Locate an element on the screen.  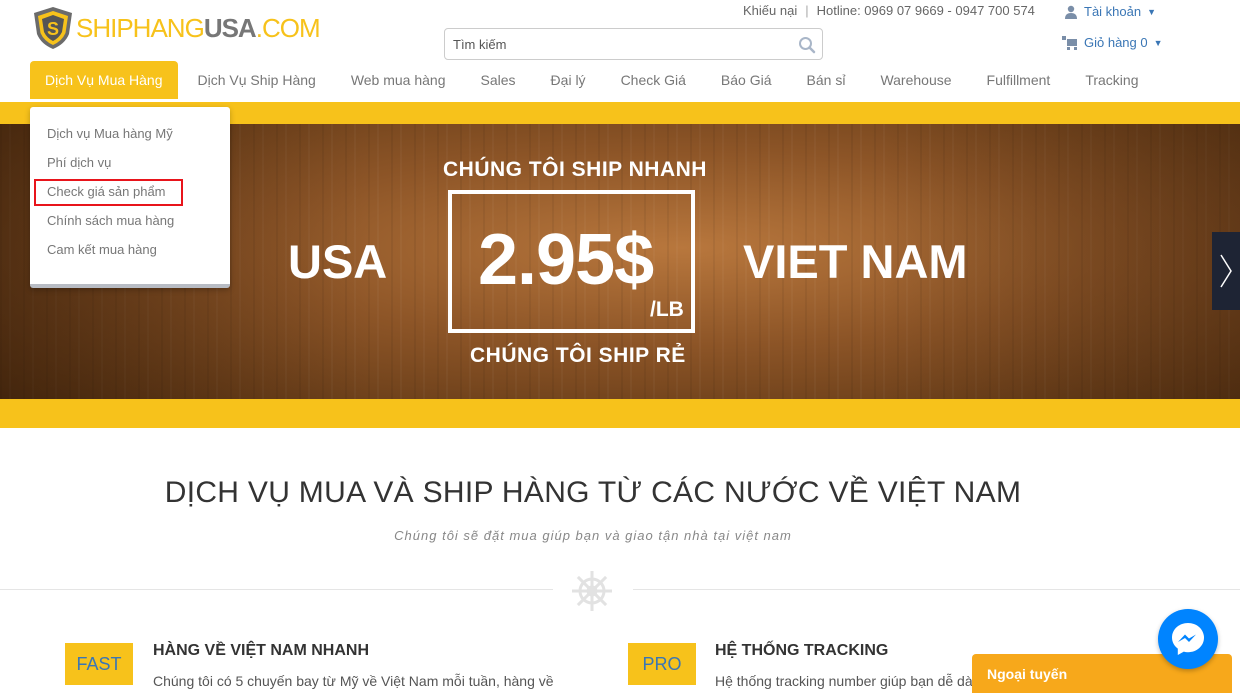
account-label: Tài khoản is located at coordinates (1113, 11).